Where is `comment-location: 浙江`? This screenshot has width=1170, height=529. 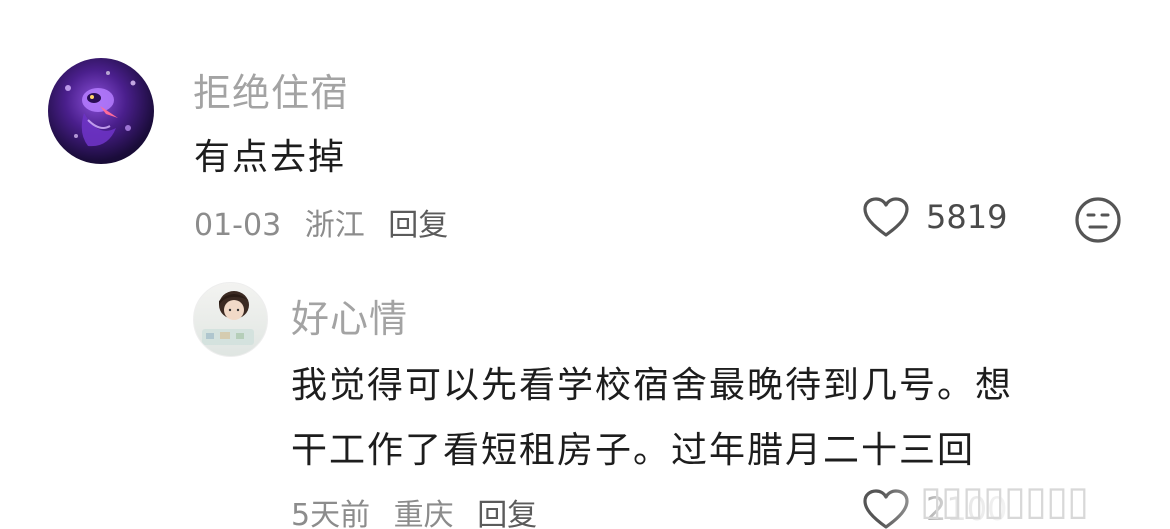
comment-location: 浙江 is located at coordinates (334, 225).